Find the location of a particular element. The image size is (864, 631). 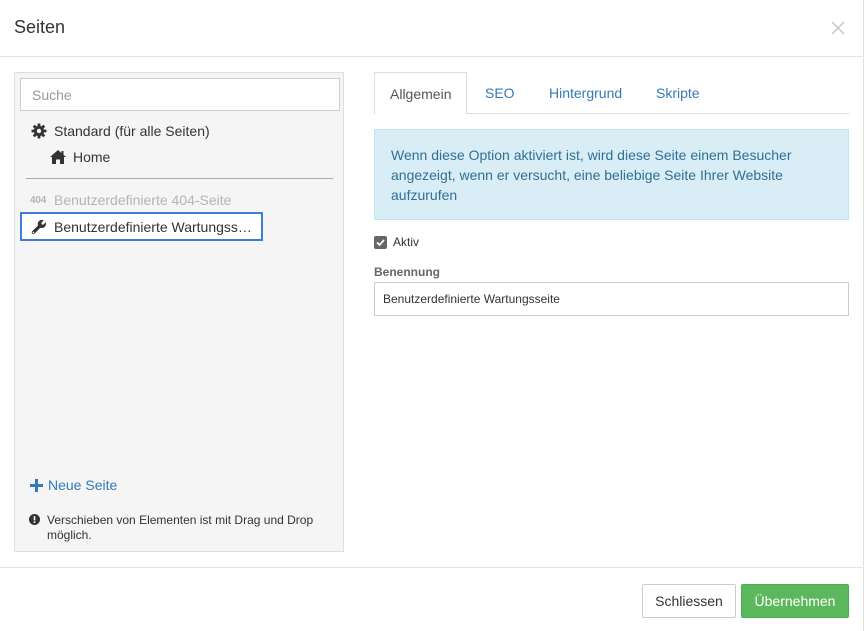

tree-item-label: Standard (für alle Seiten) is located at coordinates (132, 131).